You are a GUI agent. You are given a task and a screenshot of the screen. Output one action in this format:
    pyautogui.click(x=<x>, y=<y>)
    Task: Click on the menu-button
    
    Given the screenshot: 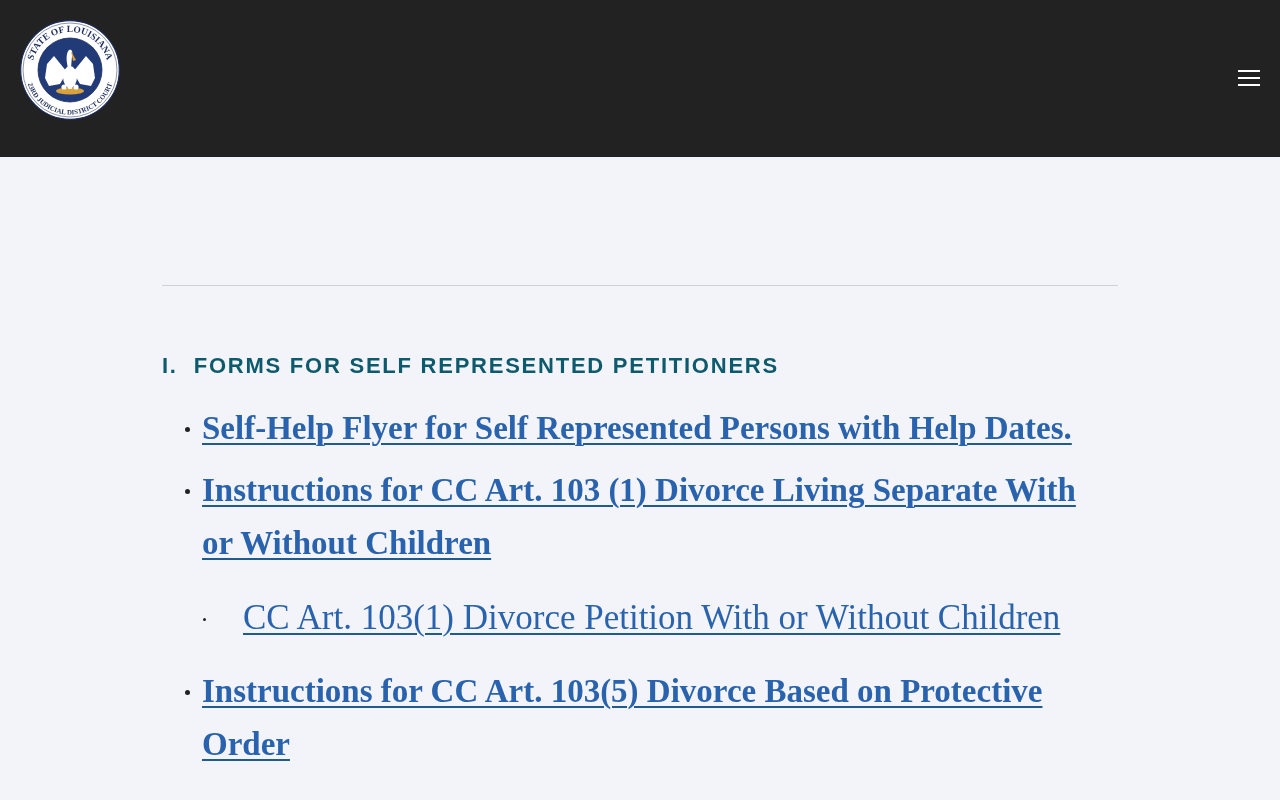 What is the action you would take?
    pyautogui.click(x=1249, y=78)
    